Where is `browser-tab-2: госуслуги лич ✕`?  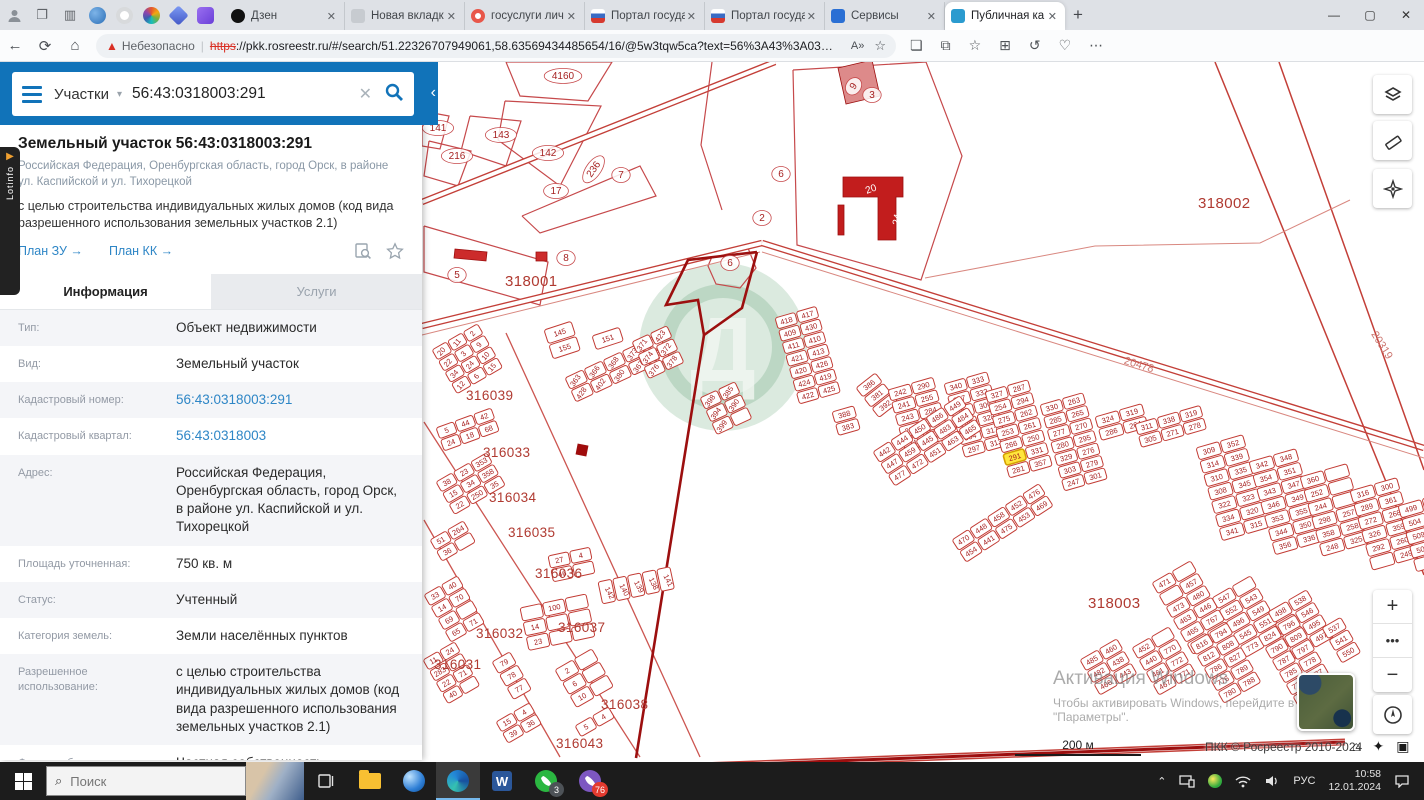
browser-tab-2: госуслуги лич ✕ is located at coordinates (525, 16).